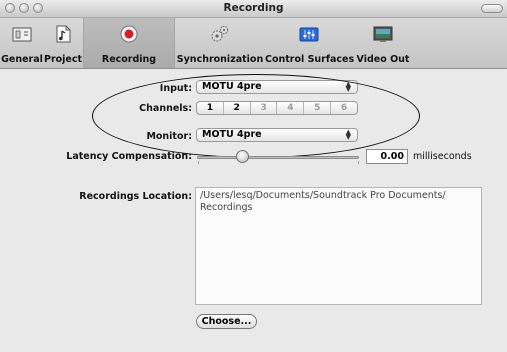 This screenshot has height=352, width=507. What do you see at coordinates (220, 43) in the screenshot?
I see `tab-synchronization: Synchronization` at bounding box center [220, 43].